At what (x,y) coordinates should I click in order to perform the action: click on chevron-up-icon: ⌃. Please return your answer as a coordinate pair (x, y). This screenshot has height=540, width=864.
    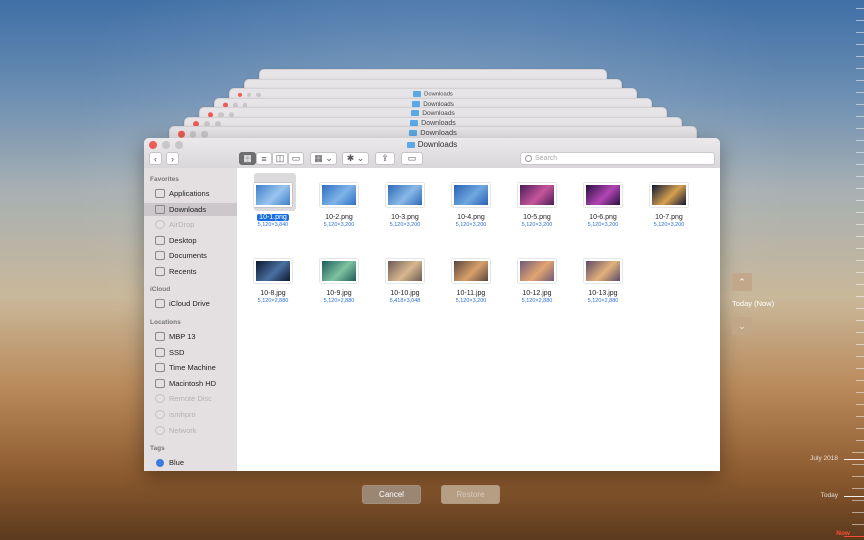
    Looking at the image, I should click on (742, 281).